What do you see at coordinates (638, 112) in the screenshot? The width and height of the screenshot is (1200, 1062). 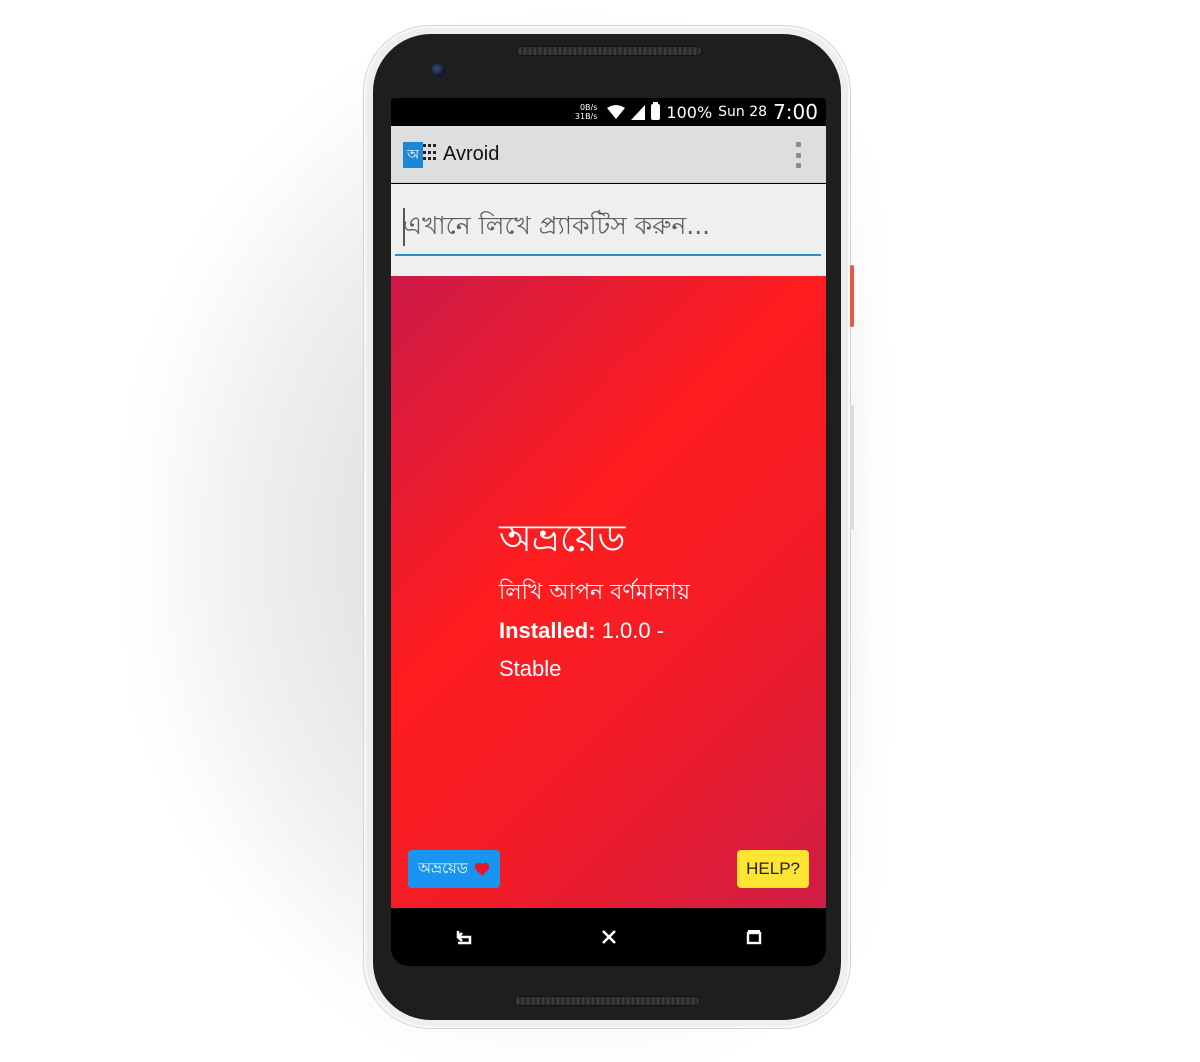 I see `cell-signal-icon` at bounding box center [638, 112].